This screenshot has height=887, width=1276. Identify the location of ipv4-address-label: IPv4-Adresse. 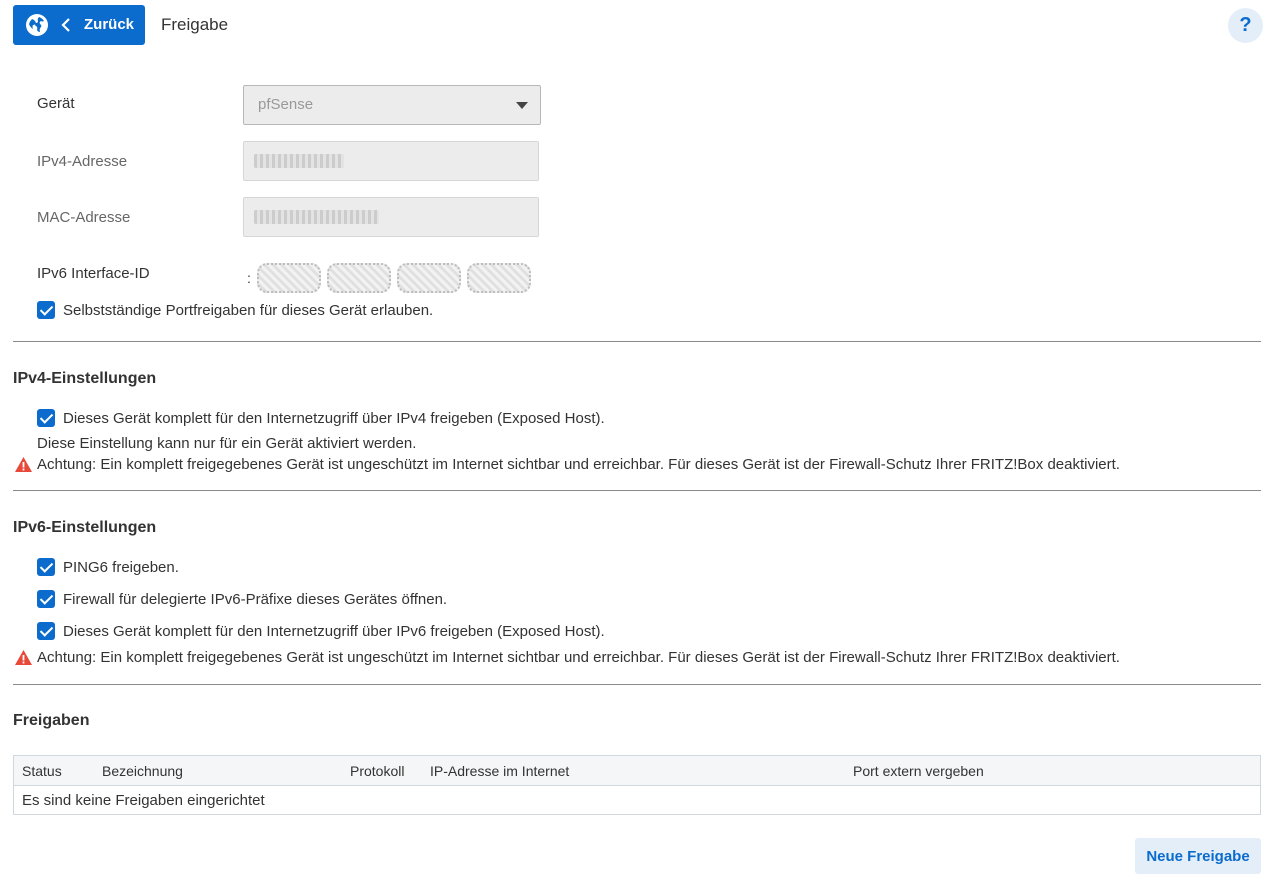
(82, 161).